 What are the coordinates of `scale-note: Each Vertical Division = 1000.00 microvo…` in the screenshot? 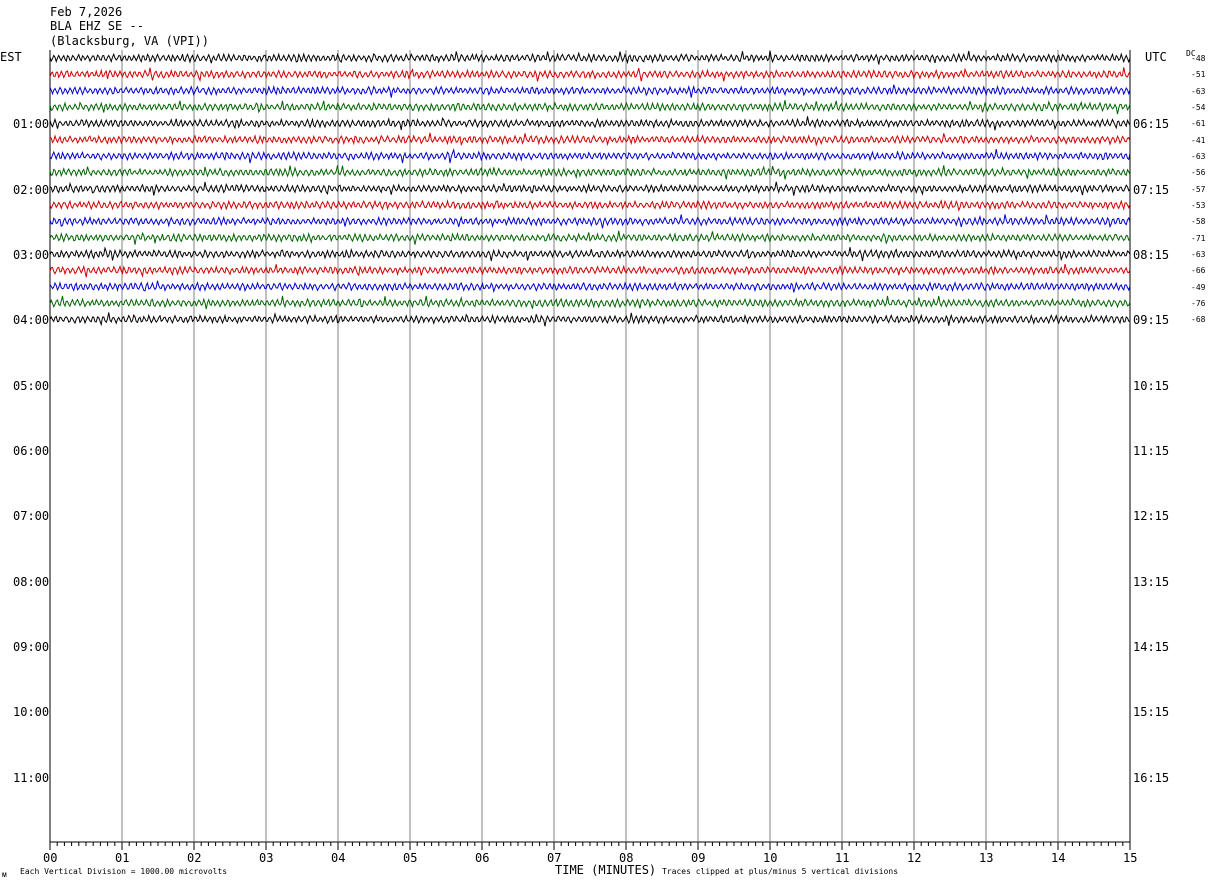 It's located at (124, 871).